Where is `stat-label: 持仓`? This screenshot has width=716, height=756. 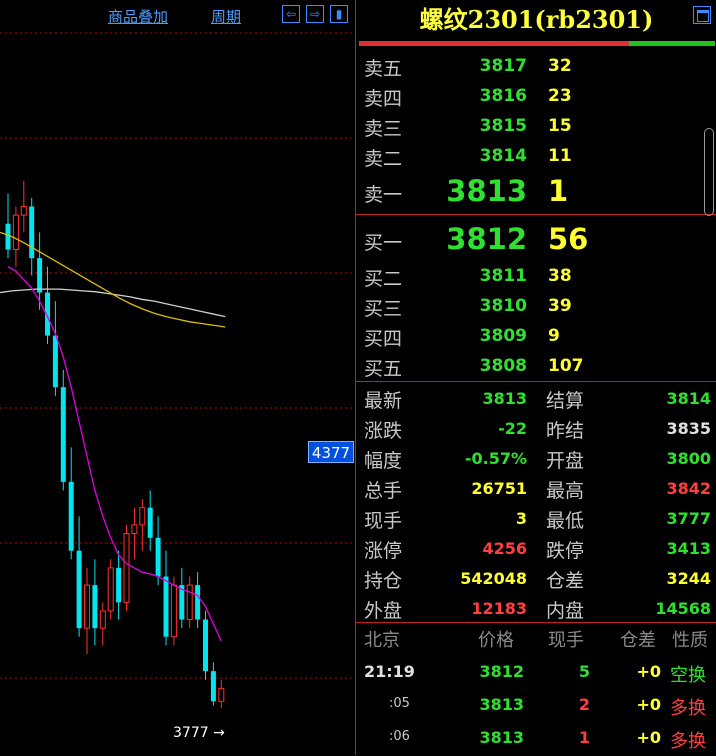
stat-label: 持仓 is located at coordinates (383, 581).